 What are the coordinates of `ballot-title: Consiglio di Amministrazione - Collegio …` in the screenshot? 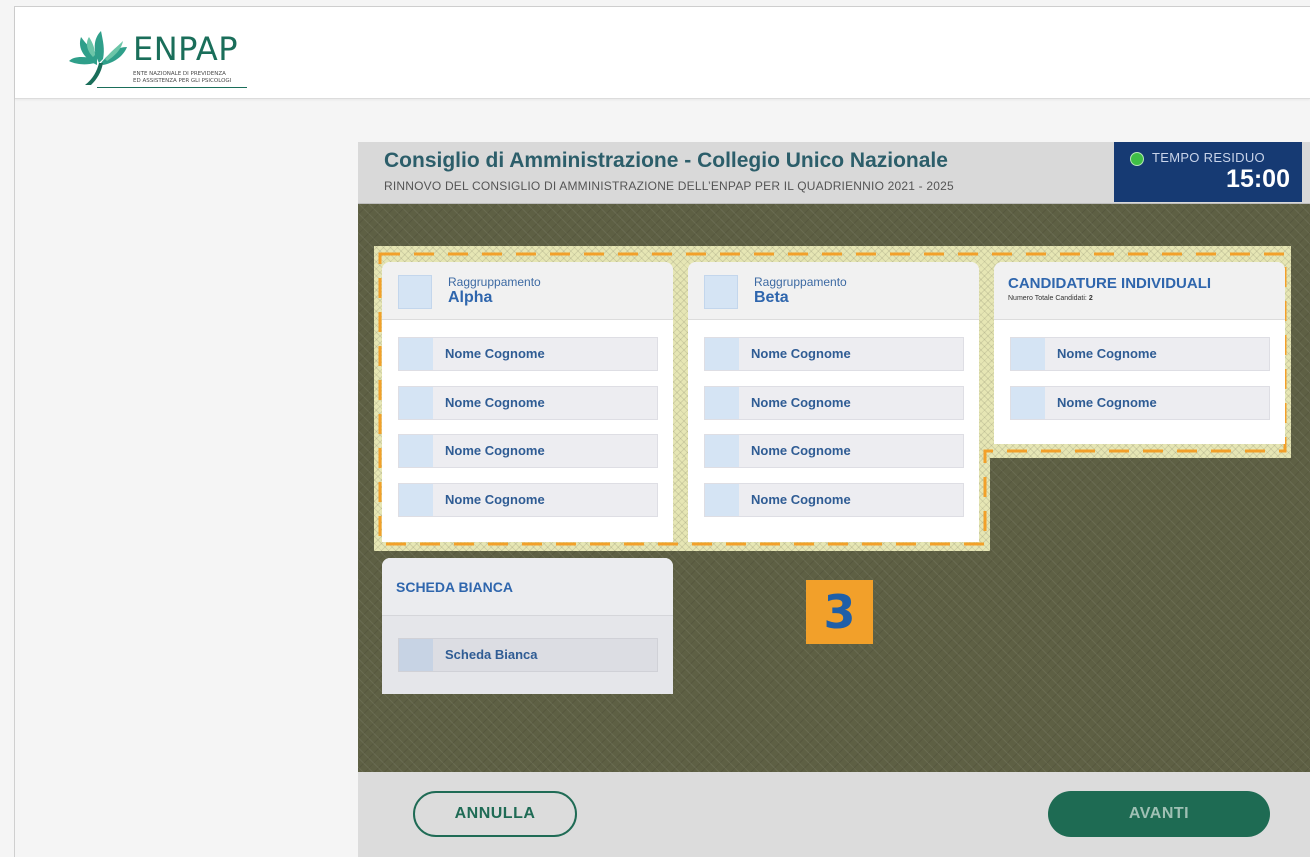 It's located at (666, 160).